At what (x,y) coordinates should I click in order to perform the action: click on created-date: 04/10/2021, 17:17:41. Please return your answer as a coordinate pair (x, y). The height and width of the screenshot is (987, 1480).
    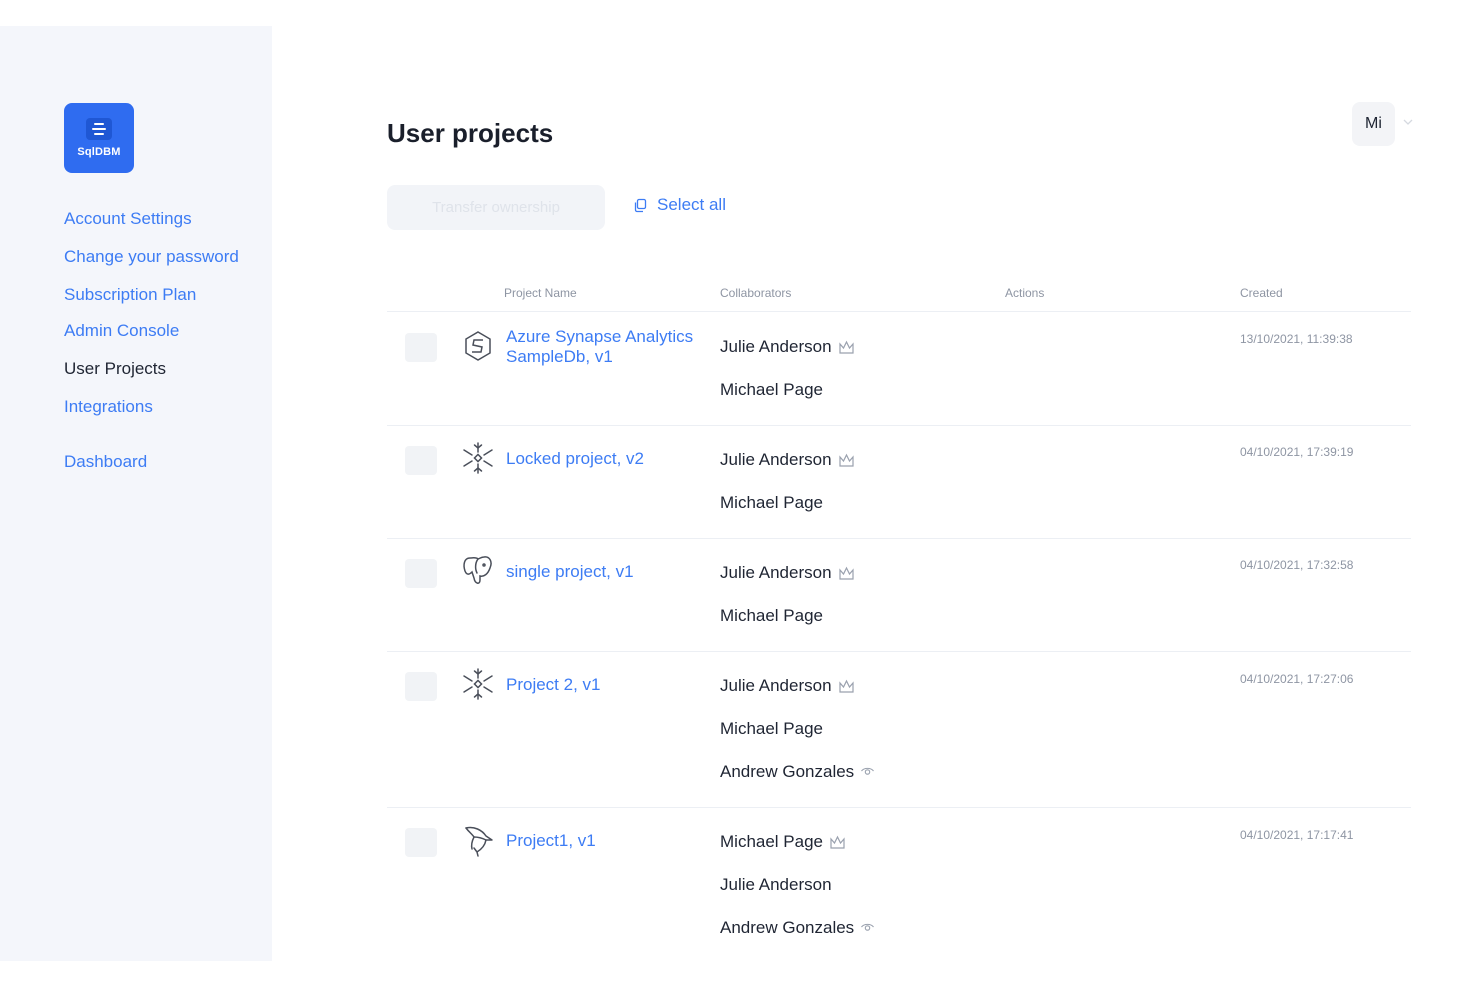
    Looking at the image, I should click on (1297, 835).